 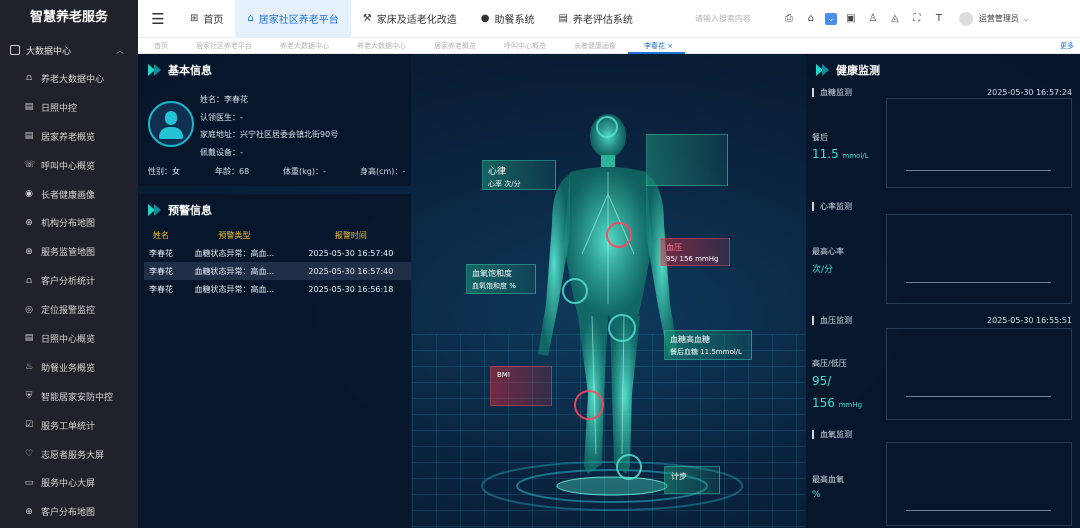 I want to click on page-tab: 长者健康画像, so click(x=593, y=46).